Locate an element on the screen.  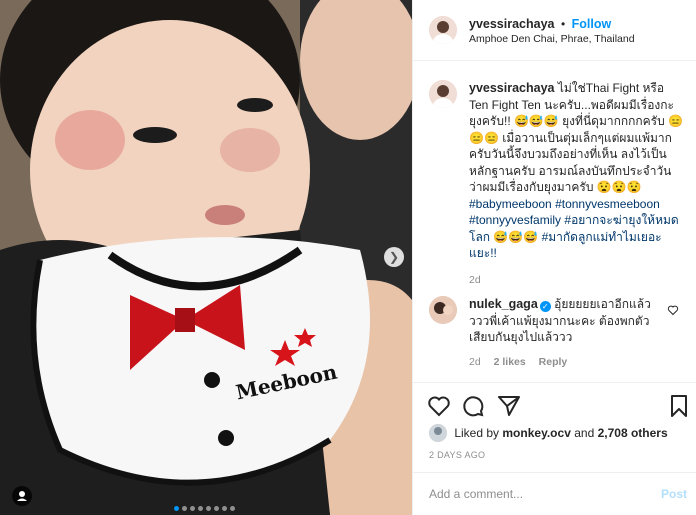
likes-summary: Liked by monkey.ocv and 2,708 others is located at coordinates (548, 433).